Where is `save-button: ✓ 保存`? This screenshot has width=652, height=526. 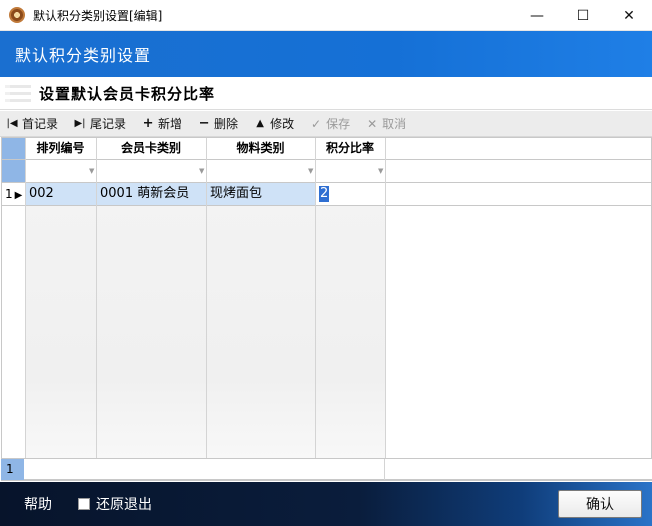 save-button: ✓ 保存 is located at coordinates (330, 124).